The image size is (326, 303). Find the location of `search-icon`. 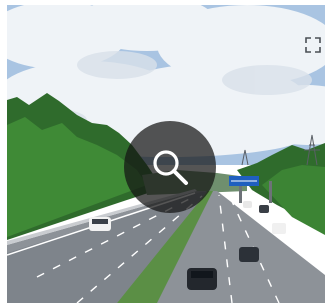

search-icon is located at coordinates (170, 167).